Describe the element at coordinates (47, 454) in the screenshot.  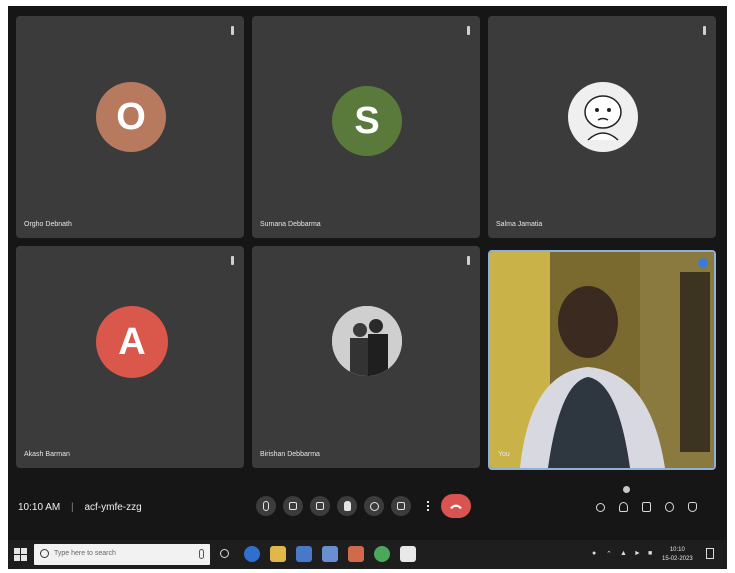
I see `participant-name: Akash Barman` at that location.